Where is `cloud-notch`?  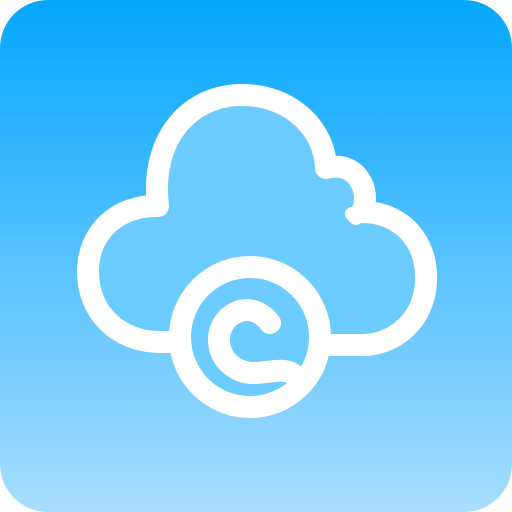
cloud-notch is located at coordinates (354, 216).